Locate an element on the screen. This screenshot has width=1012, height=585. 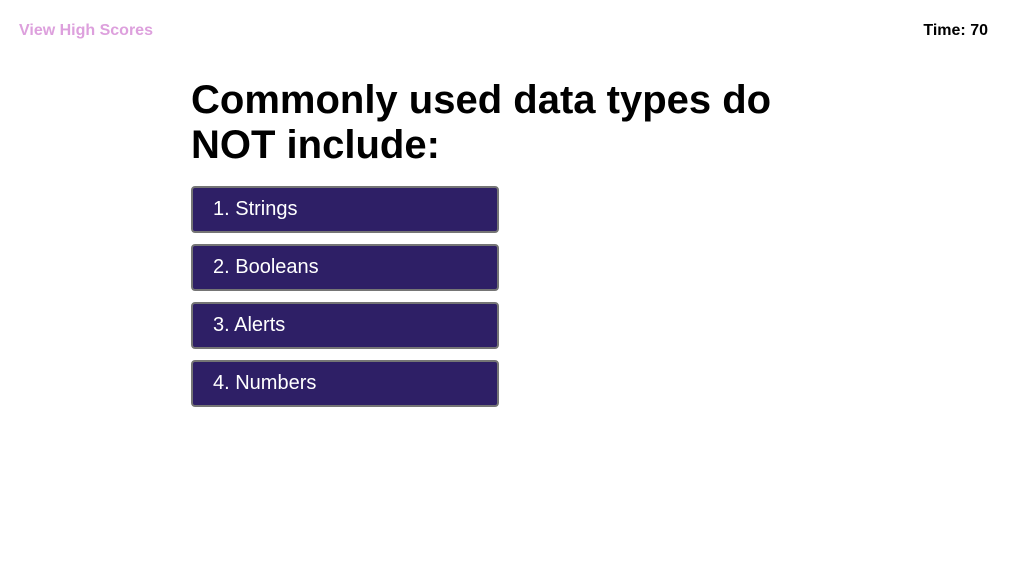
answer-choice-alerts: 3. Alerts is located at coordinates (345, 325).